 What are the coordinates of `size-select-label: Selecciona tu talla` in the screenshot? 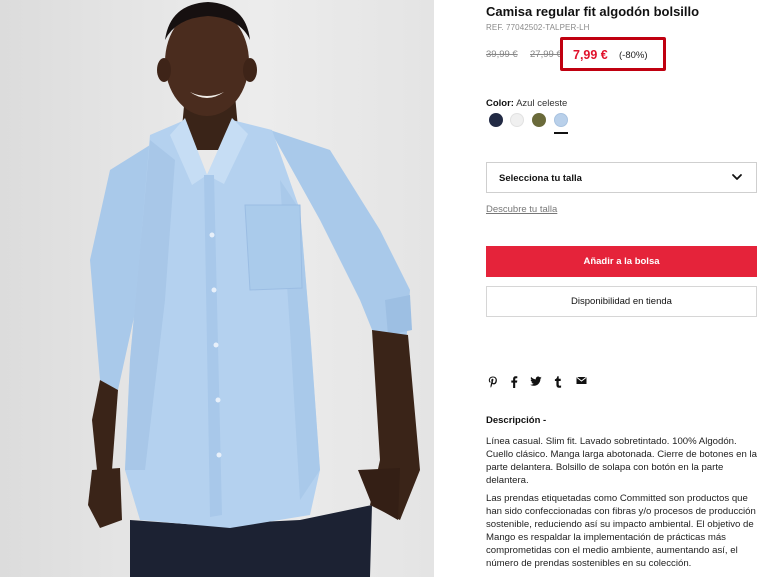 It's located at (540, 178).